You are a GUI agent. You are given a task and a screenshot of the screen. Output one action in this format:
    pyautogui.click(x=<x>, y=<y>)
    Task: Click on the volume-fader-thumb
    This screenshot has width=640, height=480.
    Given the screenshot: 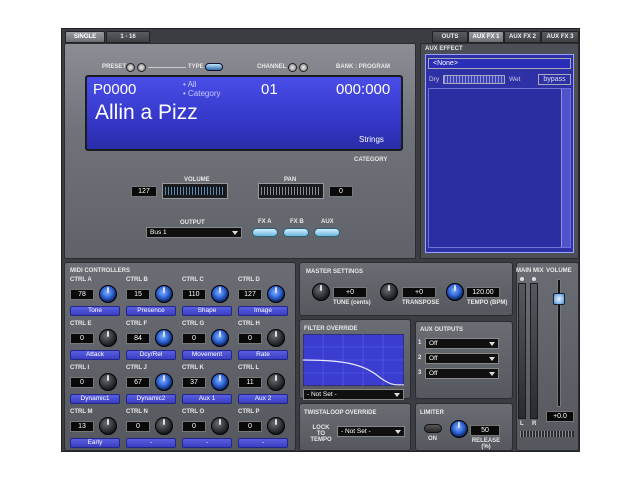 What is the action you would take?
    pyautogui.click(x=559, y=299)
    